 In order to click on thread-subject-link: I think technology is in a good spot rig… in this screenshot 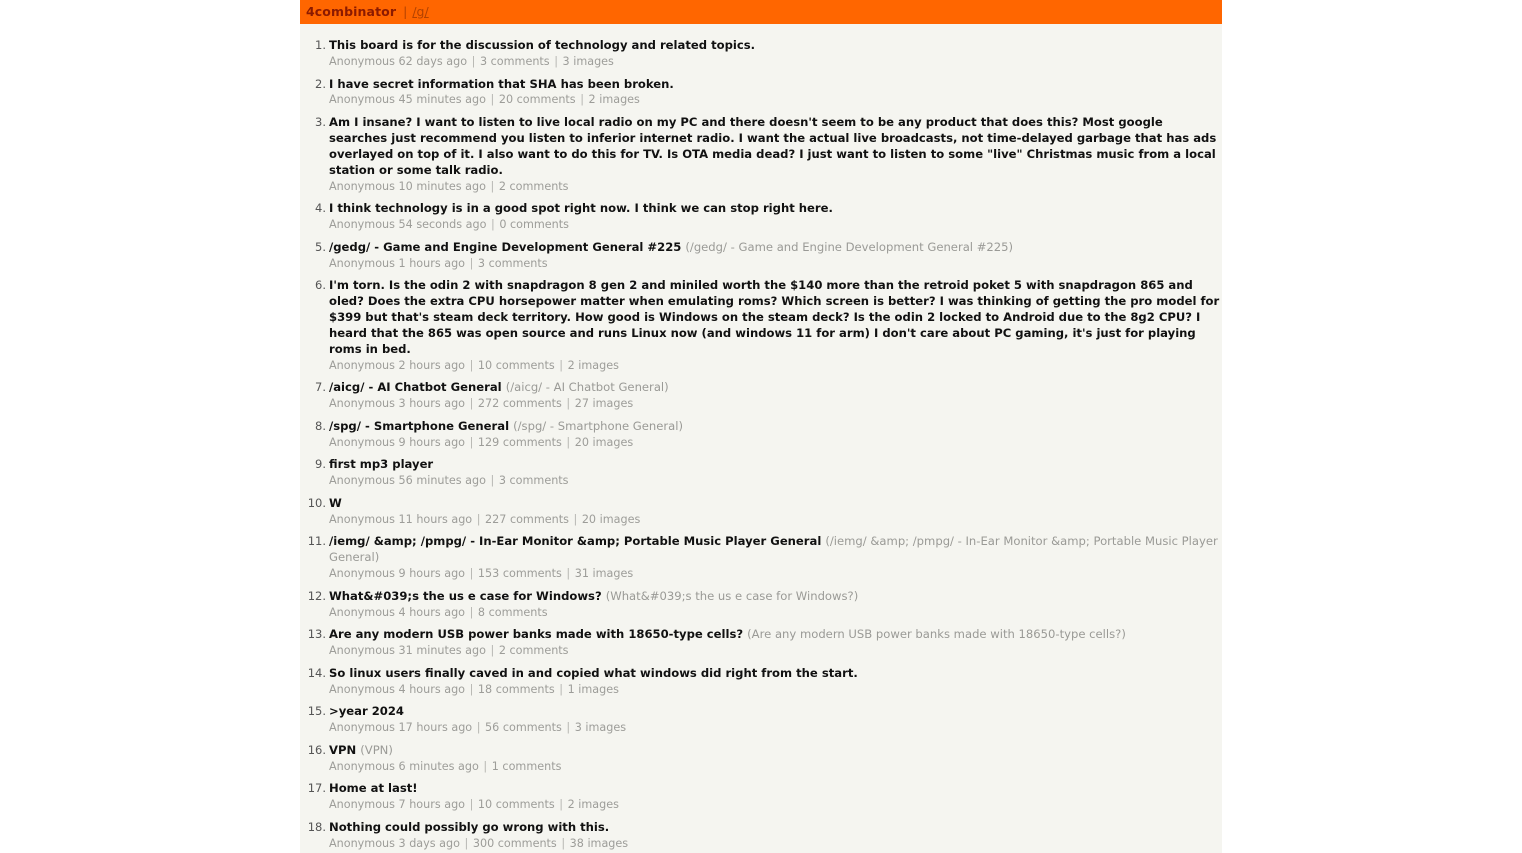, I will do `click(581, 208)`.